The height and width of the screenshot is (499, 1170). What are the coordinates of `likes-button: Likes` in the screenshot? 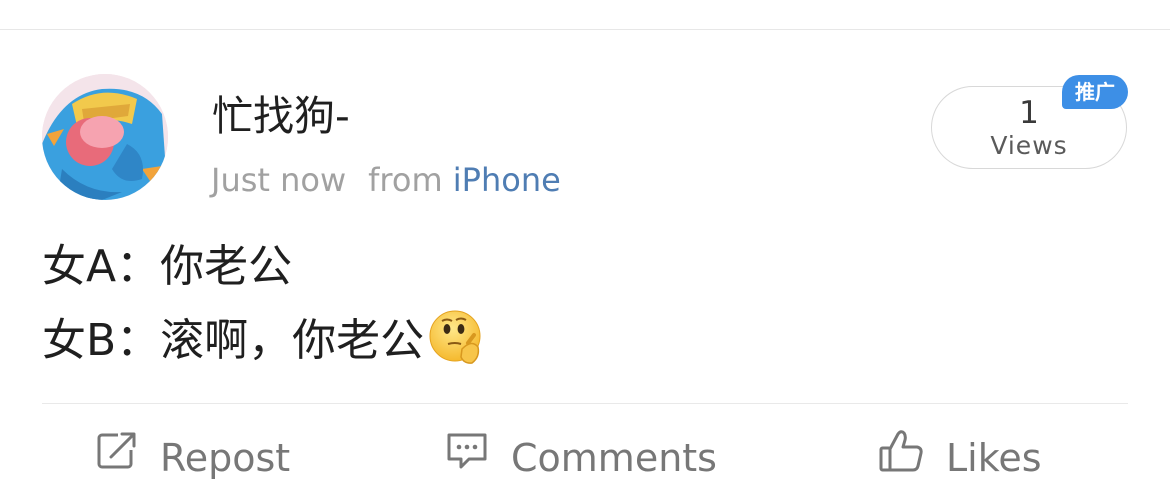 It's located at (960, 458).